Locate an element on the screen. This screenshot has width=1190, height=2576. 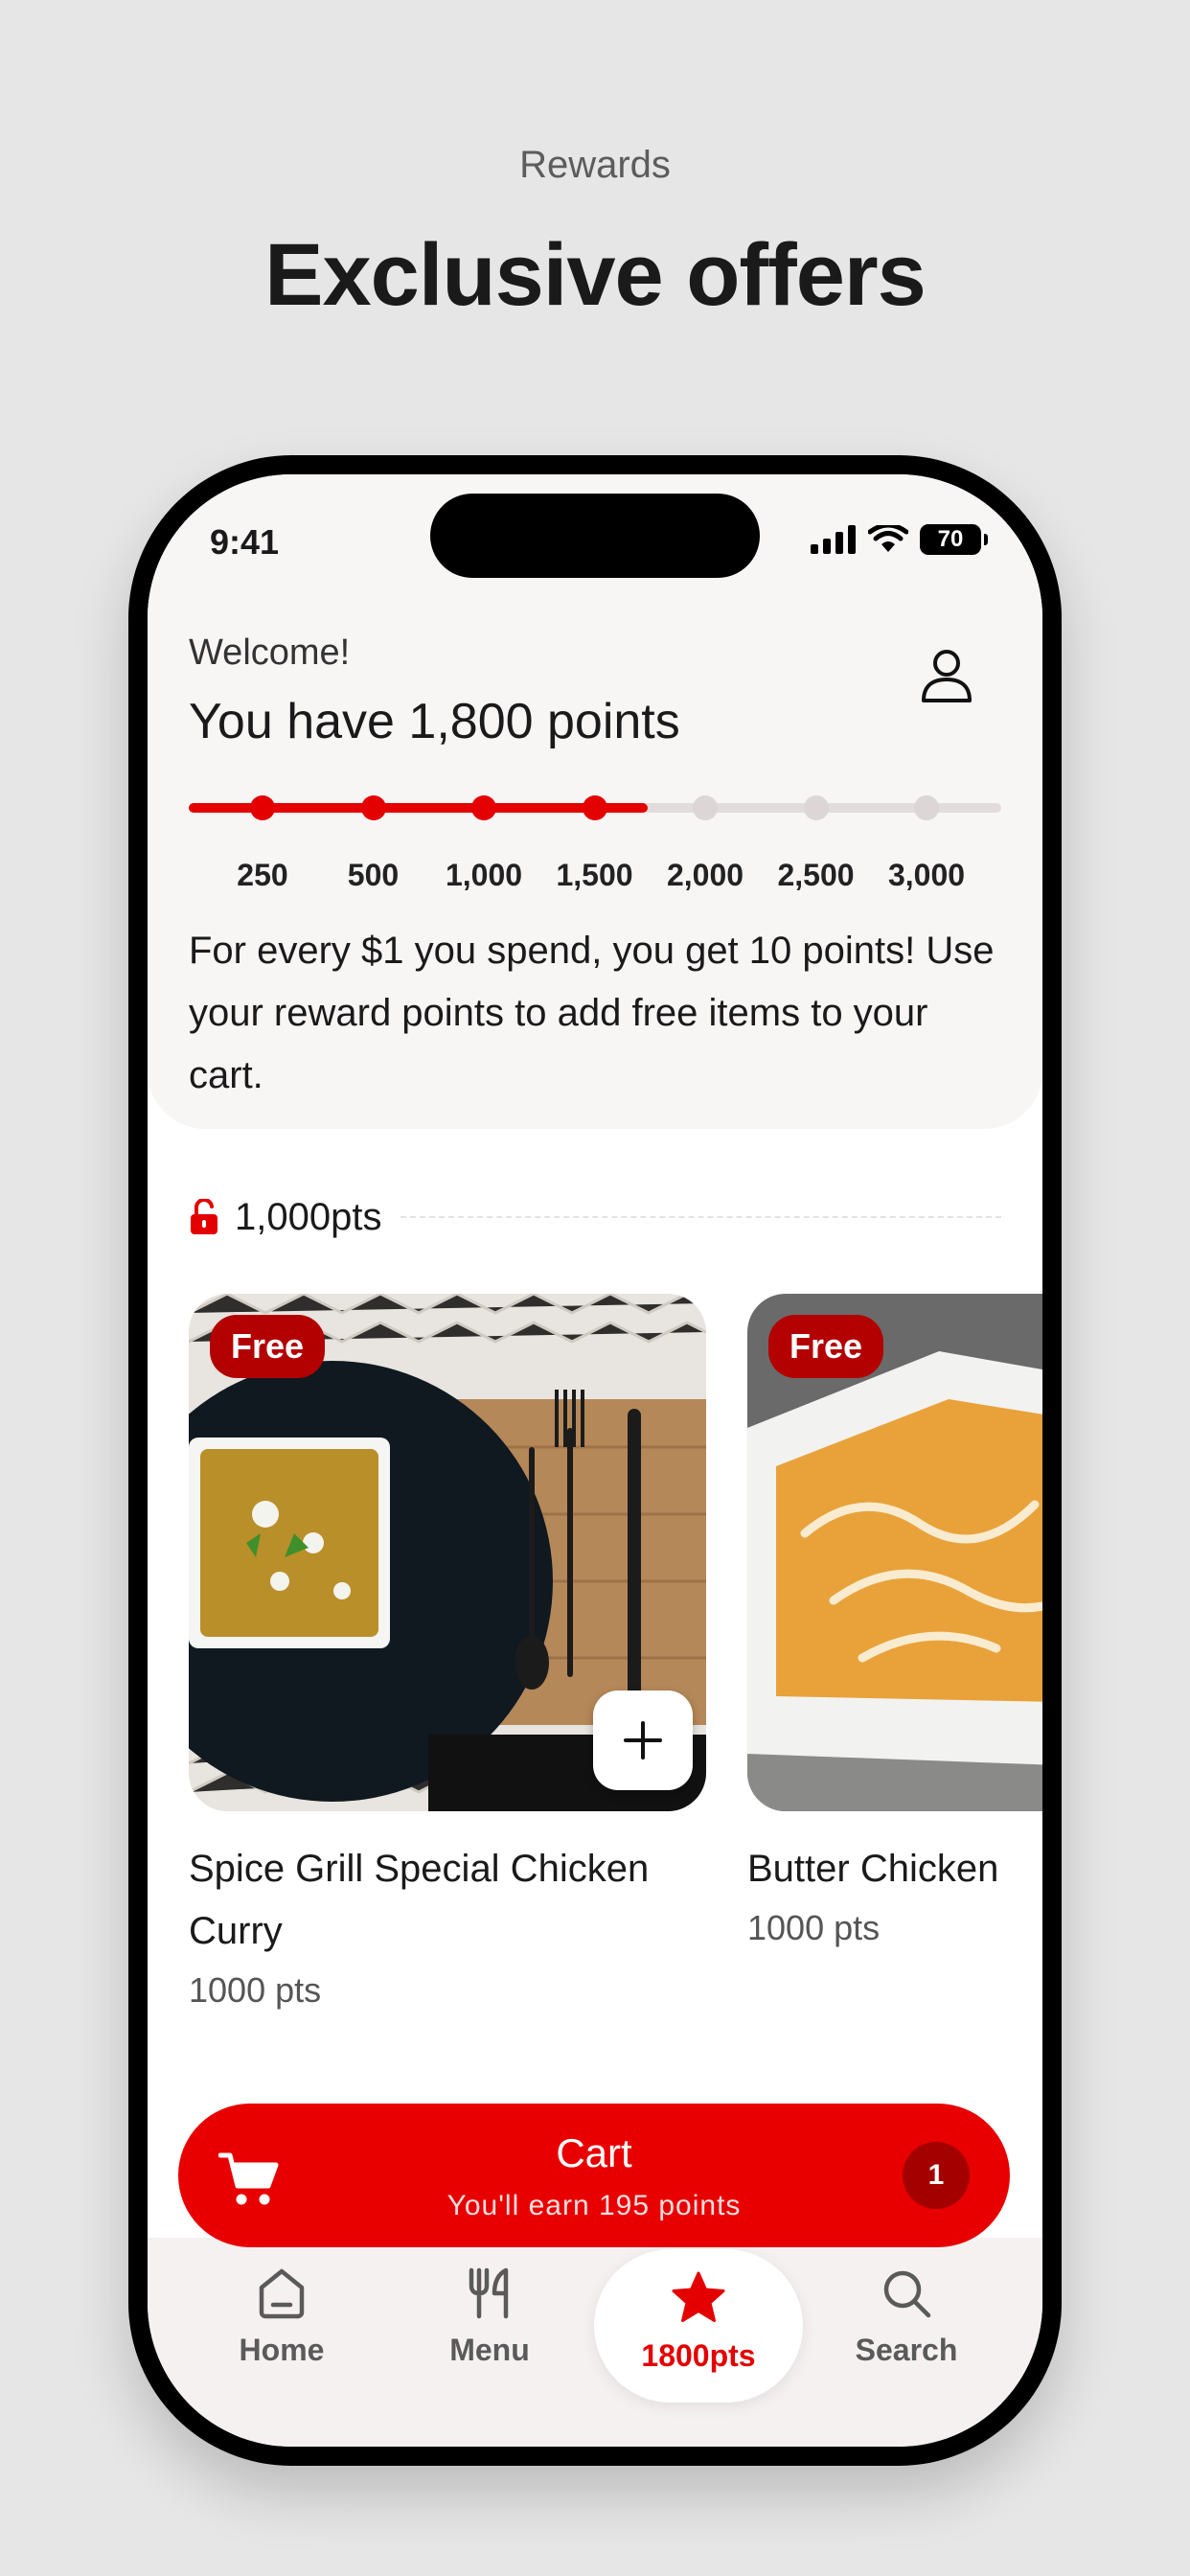
unlock-icon is located at coordinates (204, 1216).